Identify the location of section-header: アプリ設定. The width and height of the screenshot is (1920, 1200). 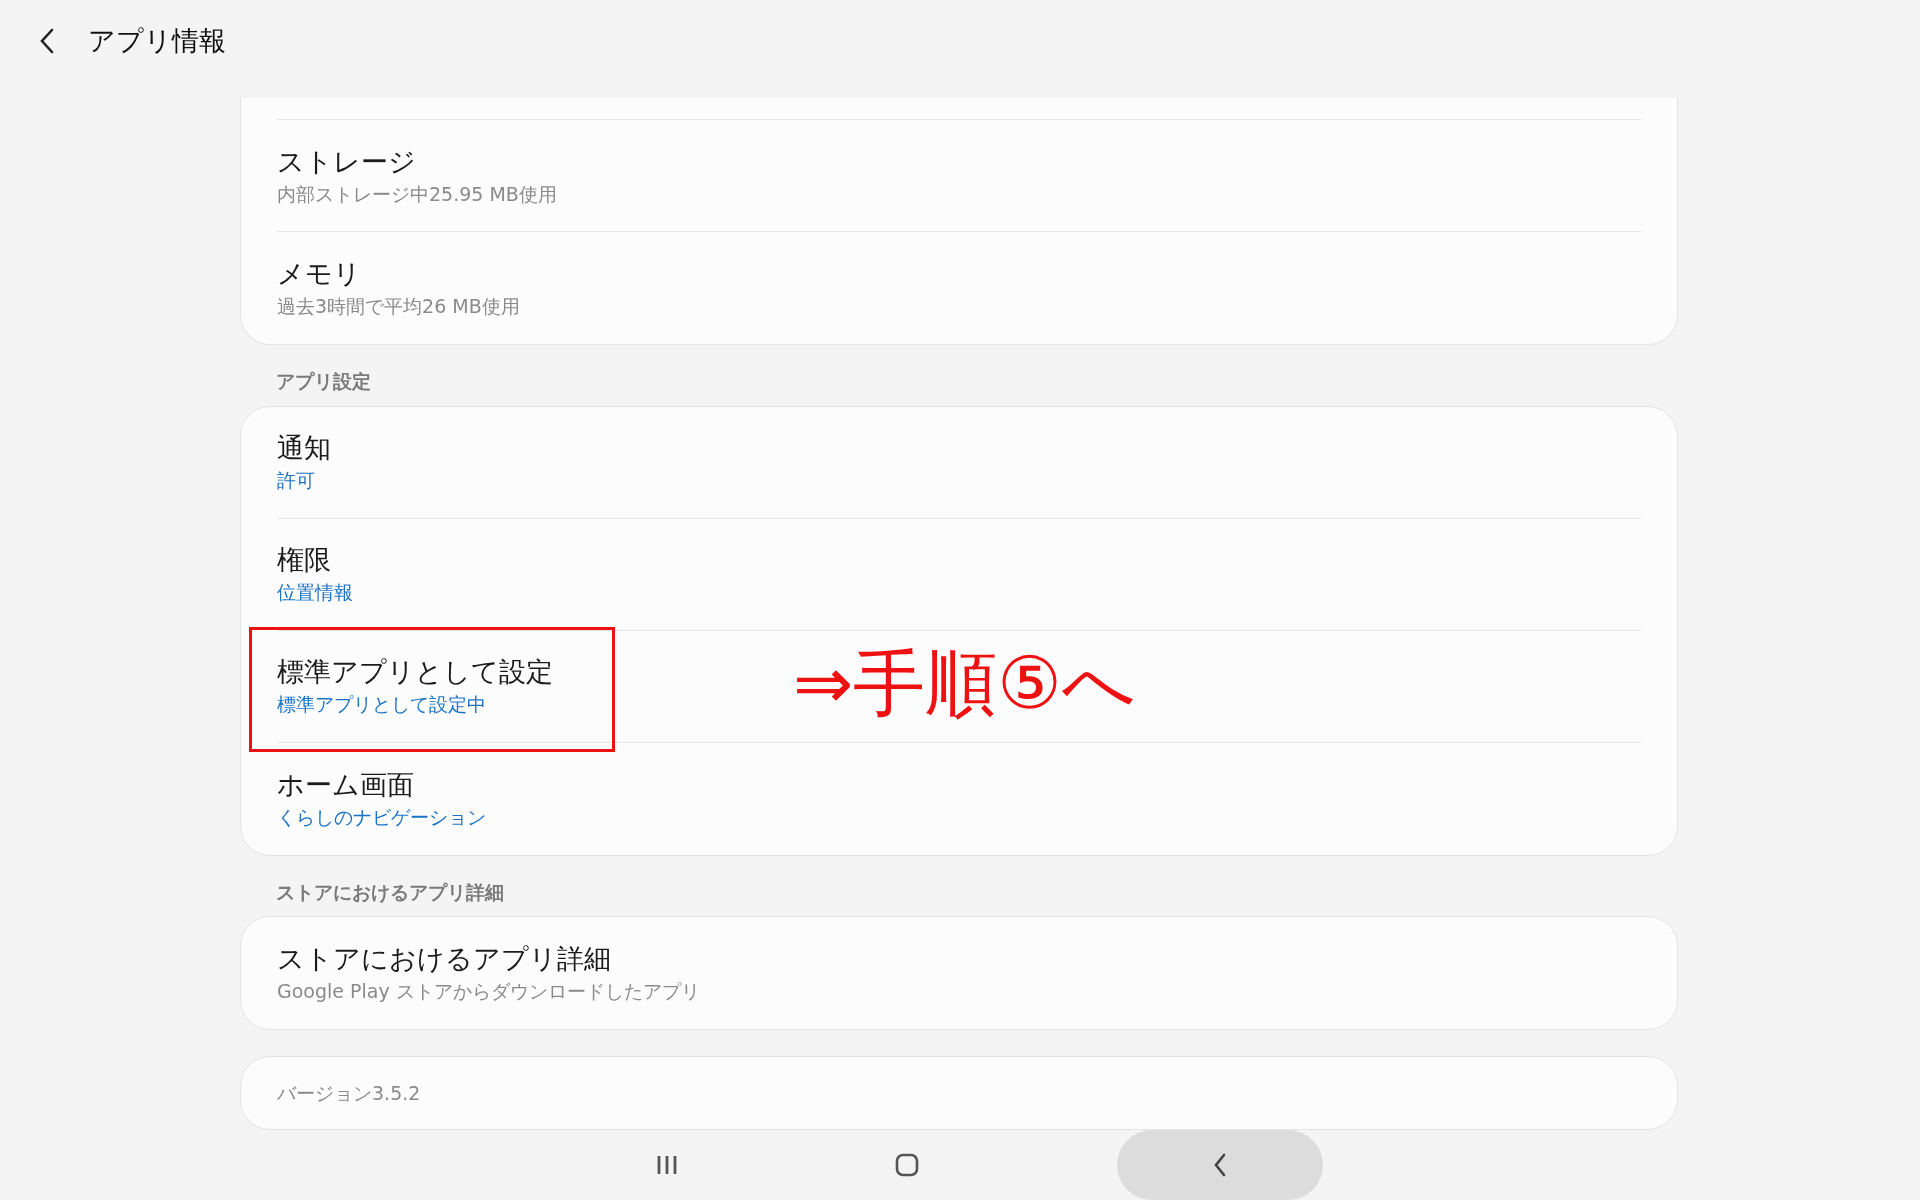
(323, 381).